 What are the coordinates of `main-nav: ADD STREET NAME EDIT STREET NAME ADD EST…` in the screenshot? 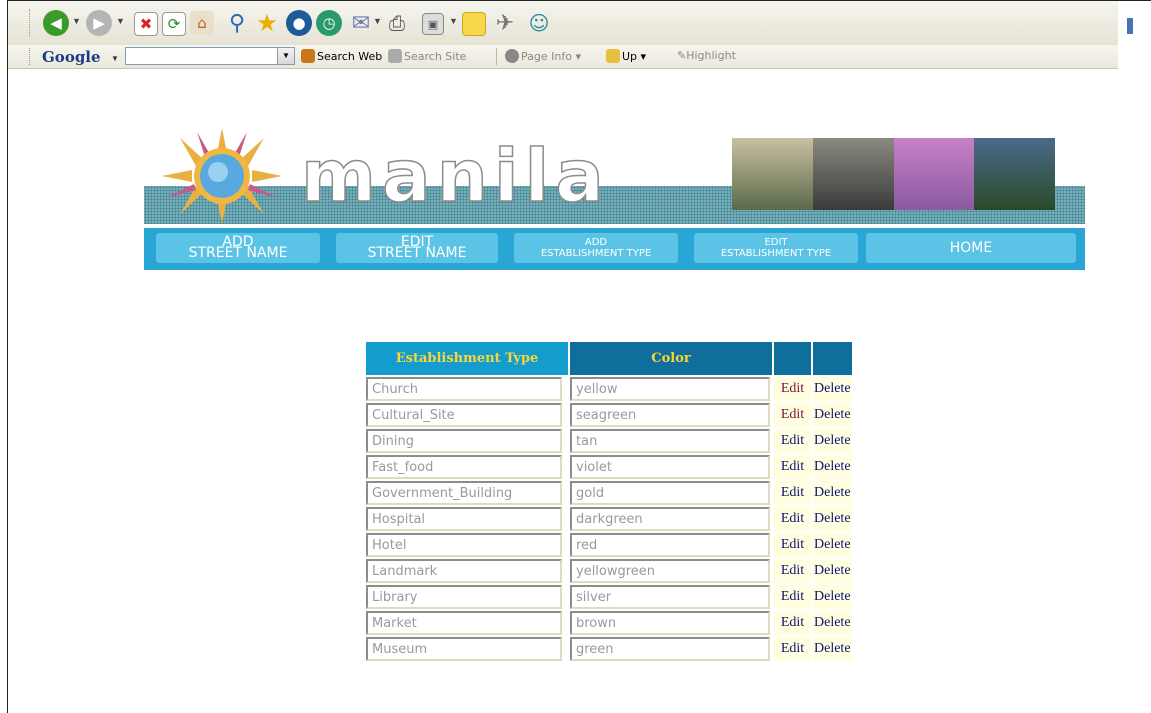 It's located at (614, 249).